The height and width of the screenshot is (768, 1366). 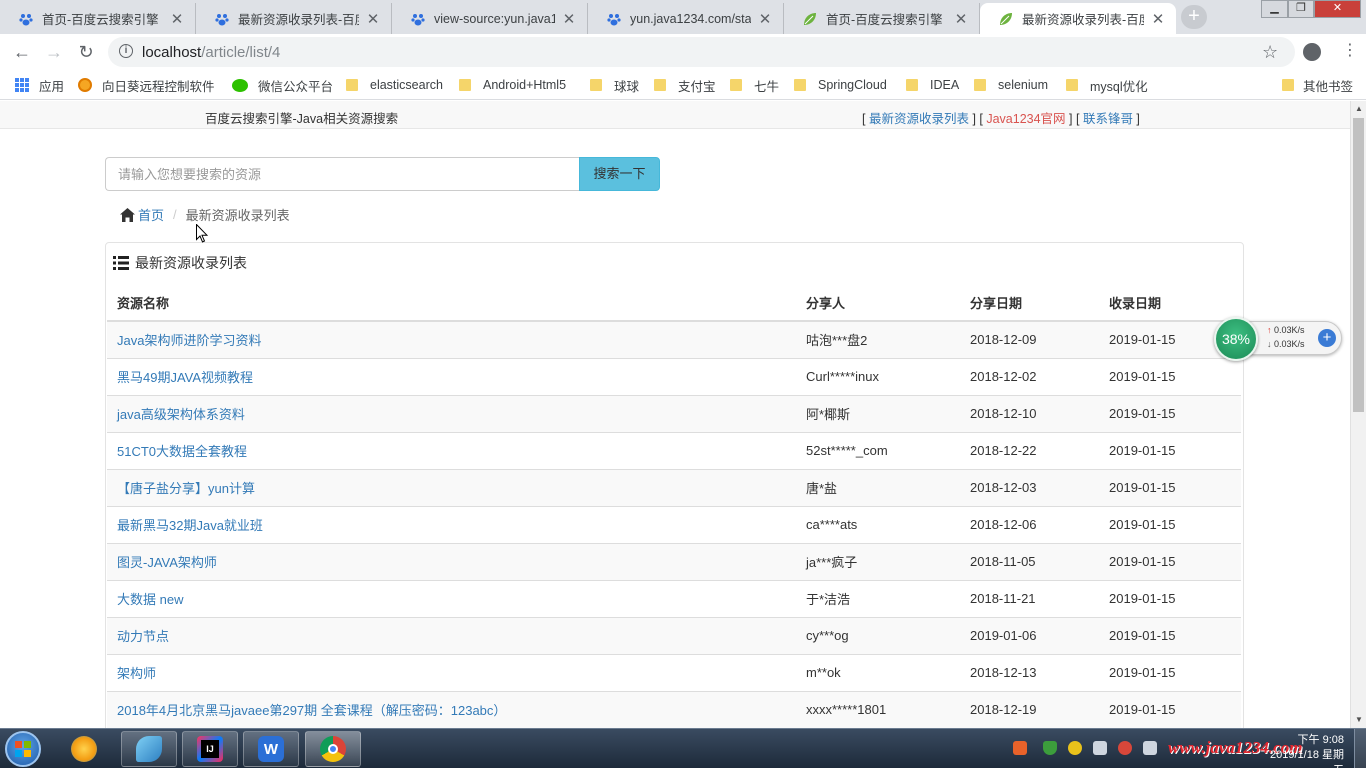 What do you see at coordinates (685, 85) in the screenshot?
I see `bookmark-folder: 支付宝` at bounding box center [685, 85].